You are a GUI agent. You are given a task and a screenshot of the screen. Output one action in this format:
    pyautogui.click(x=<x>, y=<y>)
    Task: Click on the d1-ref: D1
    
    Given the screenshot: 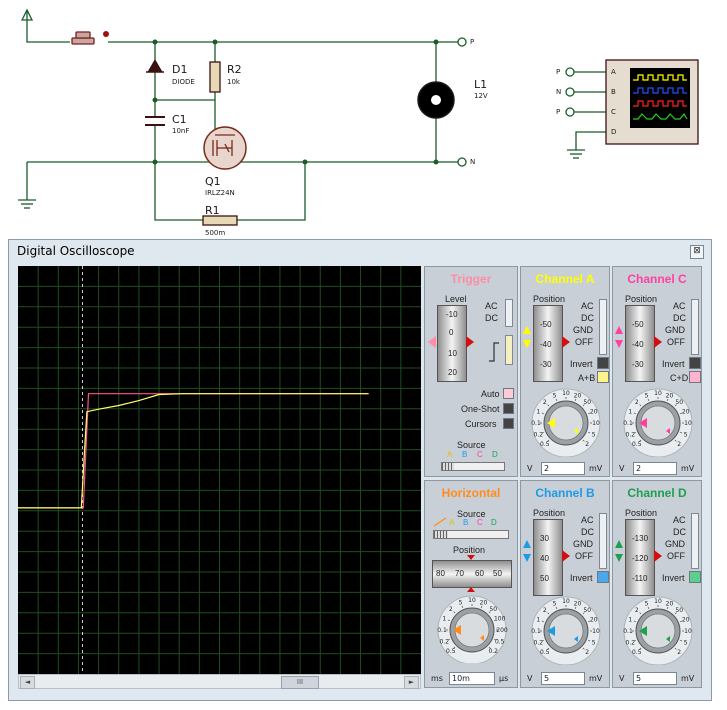 What is the action you would take?
    pyautogui.click(x=180, y=69)
    